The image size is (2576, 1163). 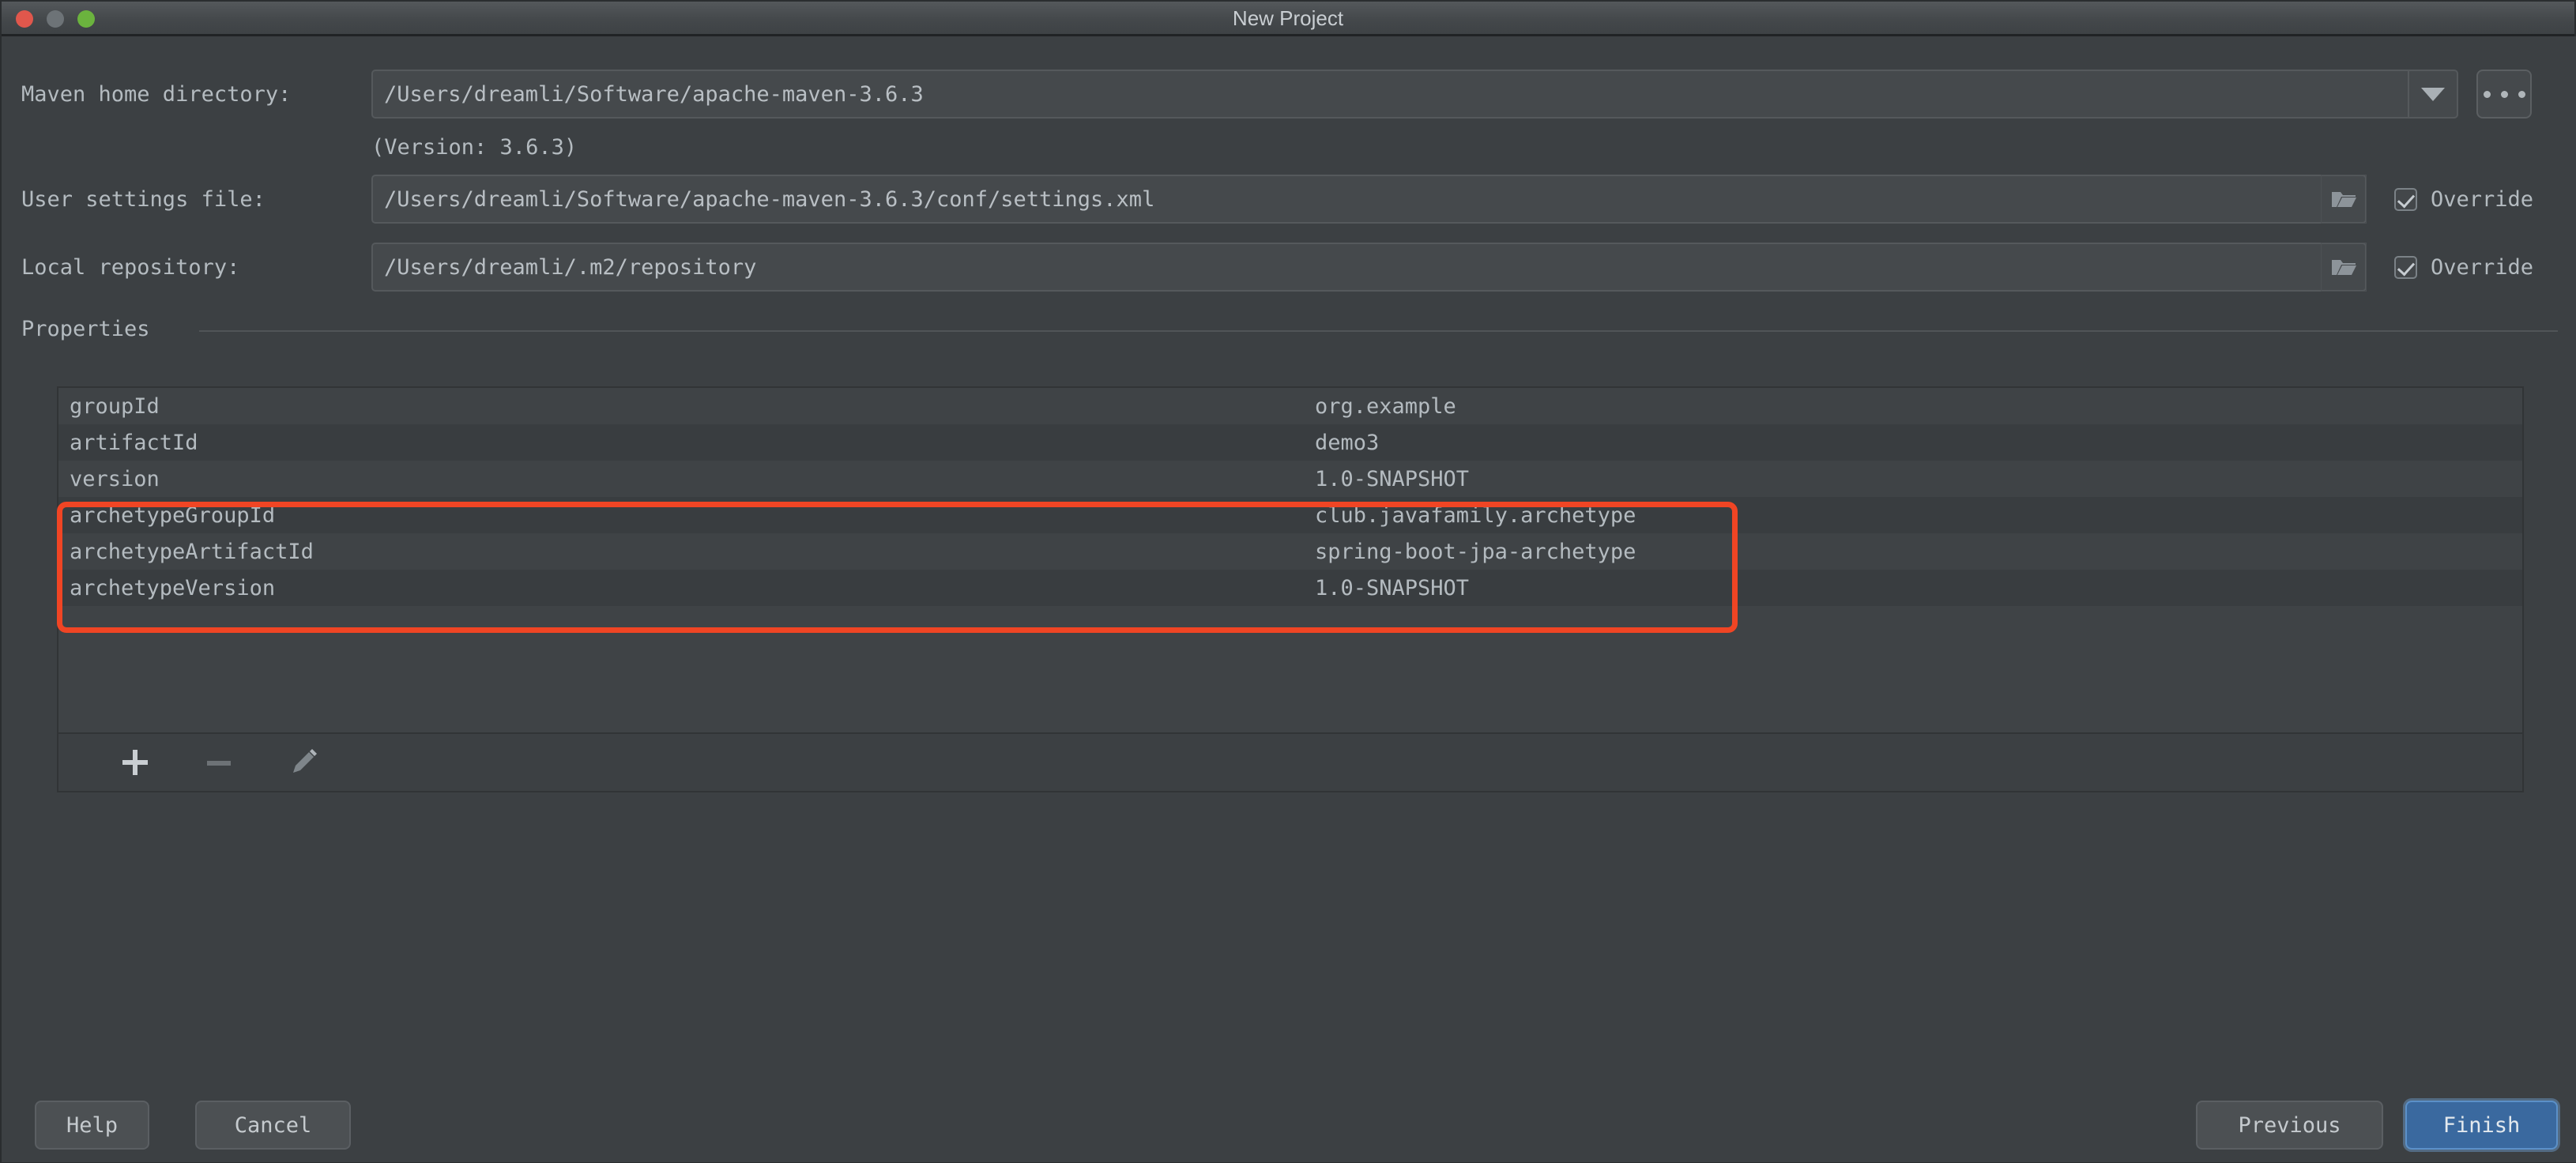 I want to click on property-value: demo3, so click(x=1347, y=443).